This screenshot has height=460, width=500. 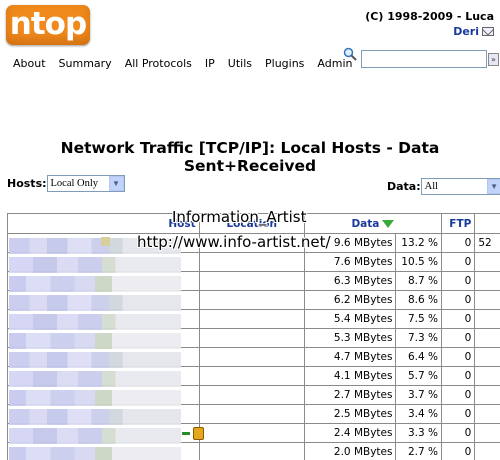 I want to click on percent-cell: 8.6 %, so click(x=418, y=300).